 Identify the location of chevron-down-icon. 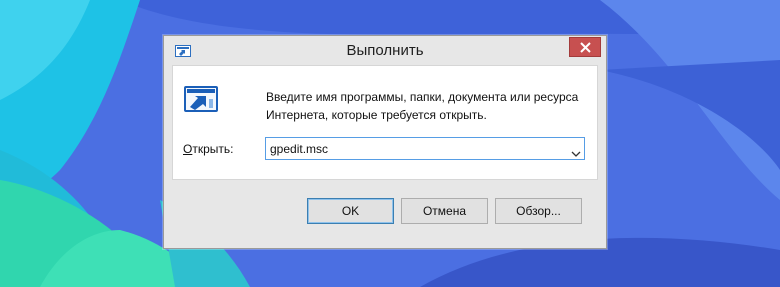
(576, 154).